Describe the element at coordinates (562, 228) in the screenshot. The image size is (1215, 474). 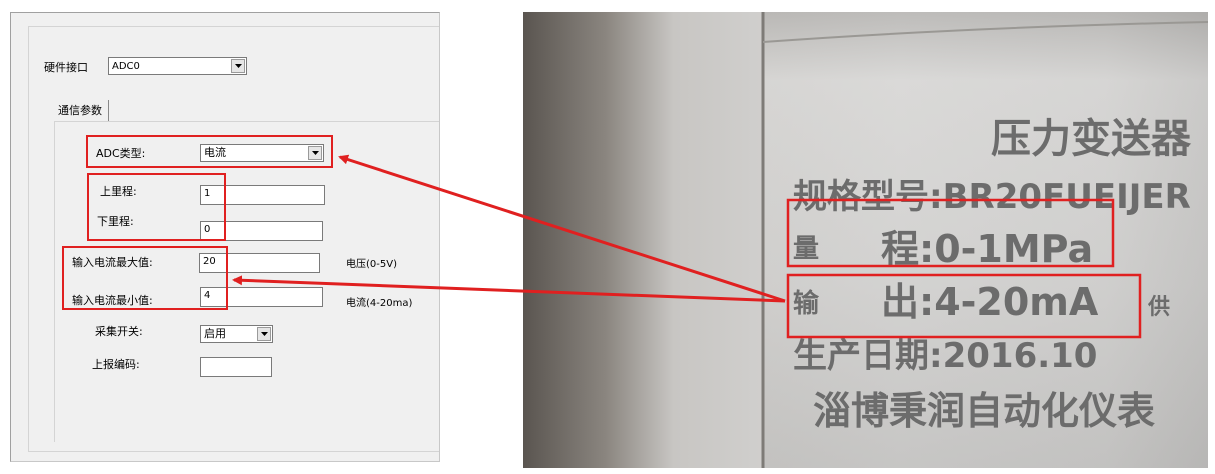
I see `arrow-to-adc-type` at that location.